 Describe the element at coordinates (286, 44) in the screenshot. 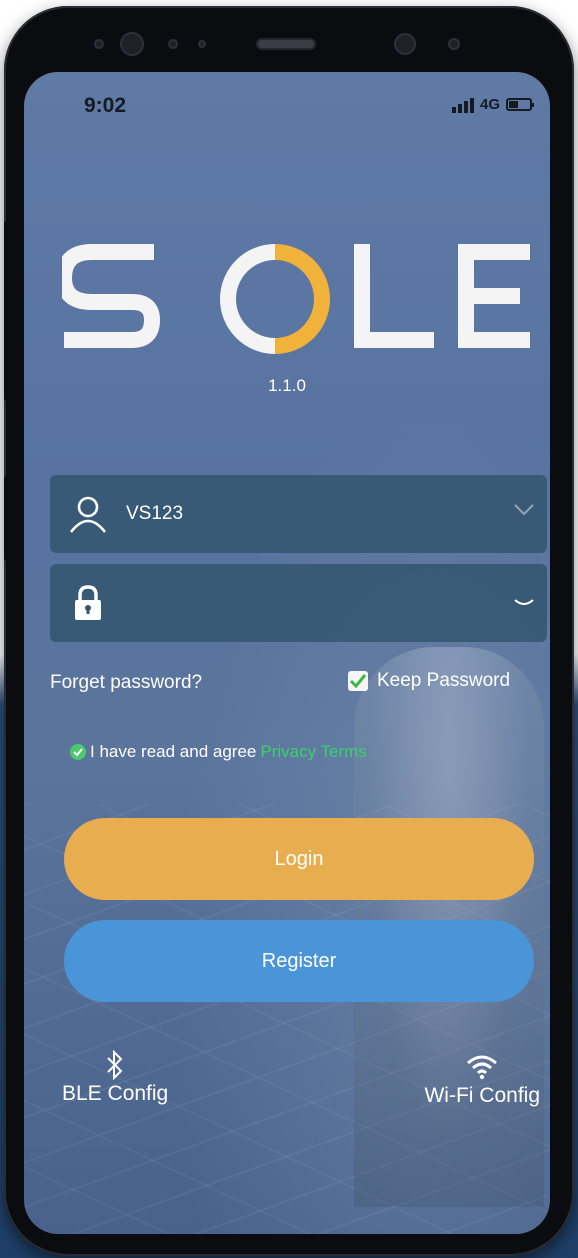

I see `earpiece-speaker` at that location.